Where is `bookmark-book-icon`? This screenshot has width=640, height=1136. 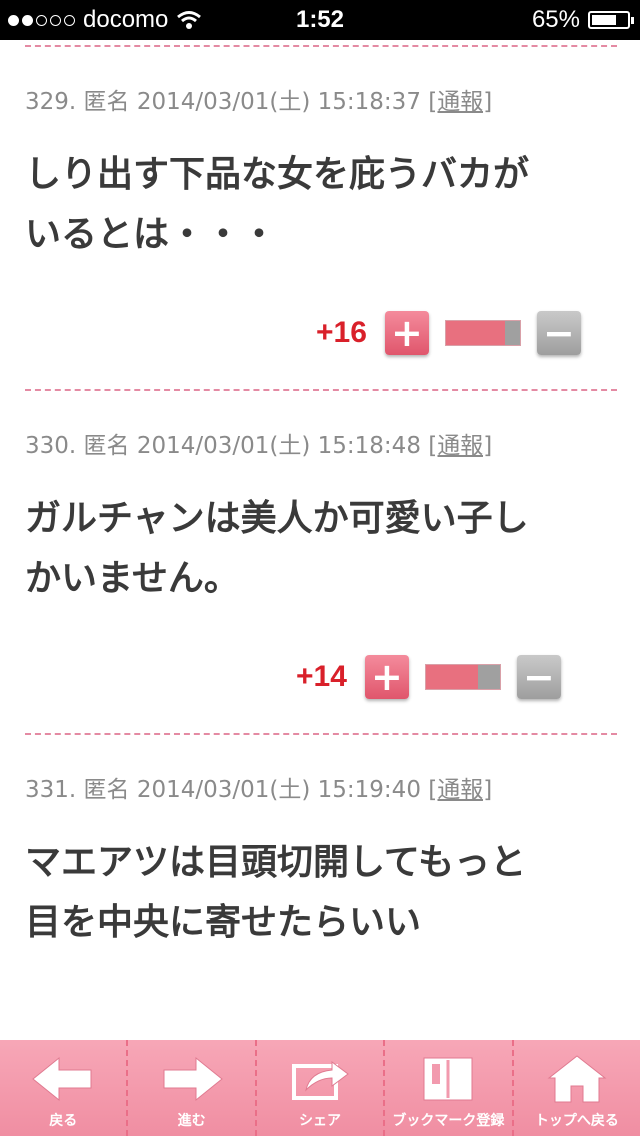 bookmark-book-icon is located at coordinates (448, 1079).